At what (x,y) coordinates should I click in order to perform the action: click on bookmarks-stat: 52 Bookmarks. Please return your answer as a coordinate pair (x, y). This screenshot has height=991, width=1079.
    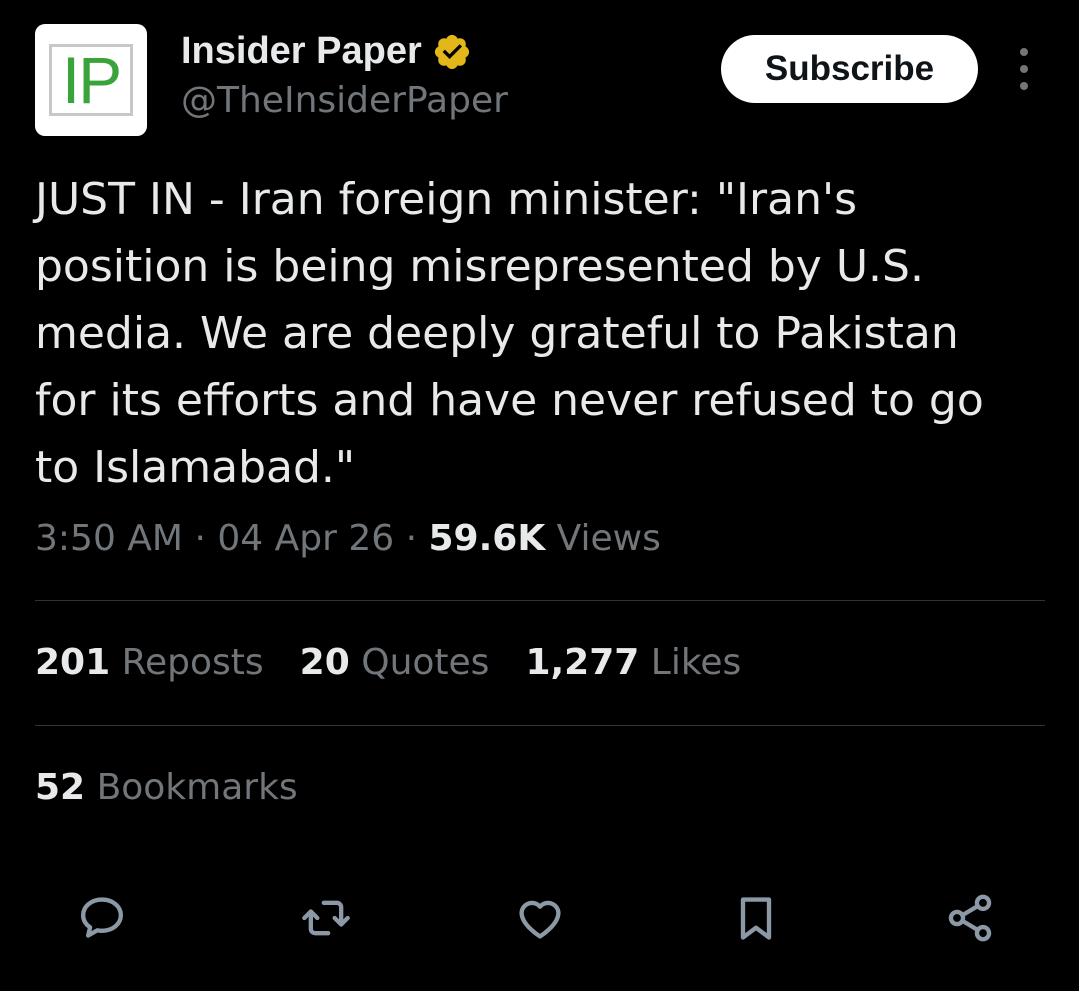
    Looking at the image, I should click on (166, 787).